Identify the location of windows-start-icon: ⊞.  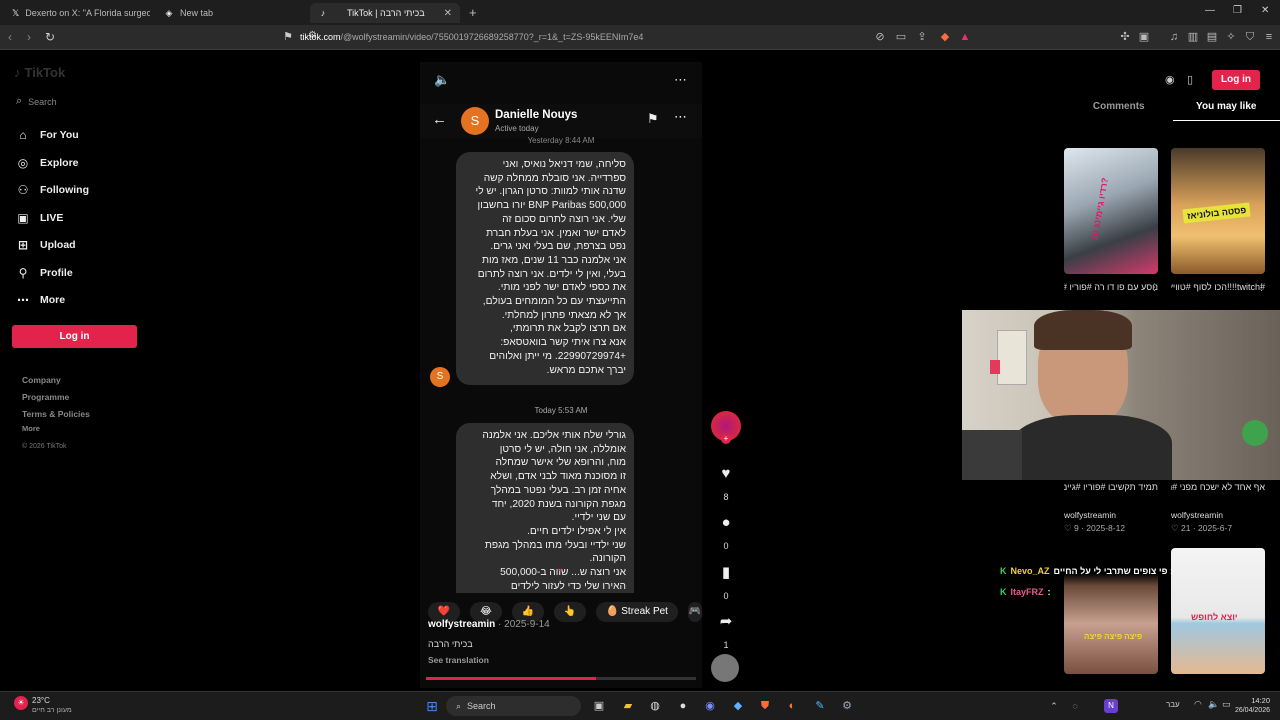
(432, 706).